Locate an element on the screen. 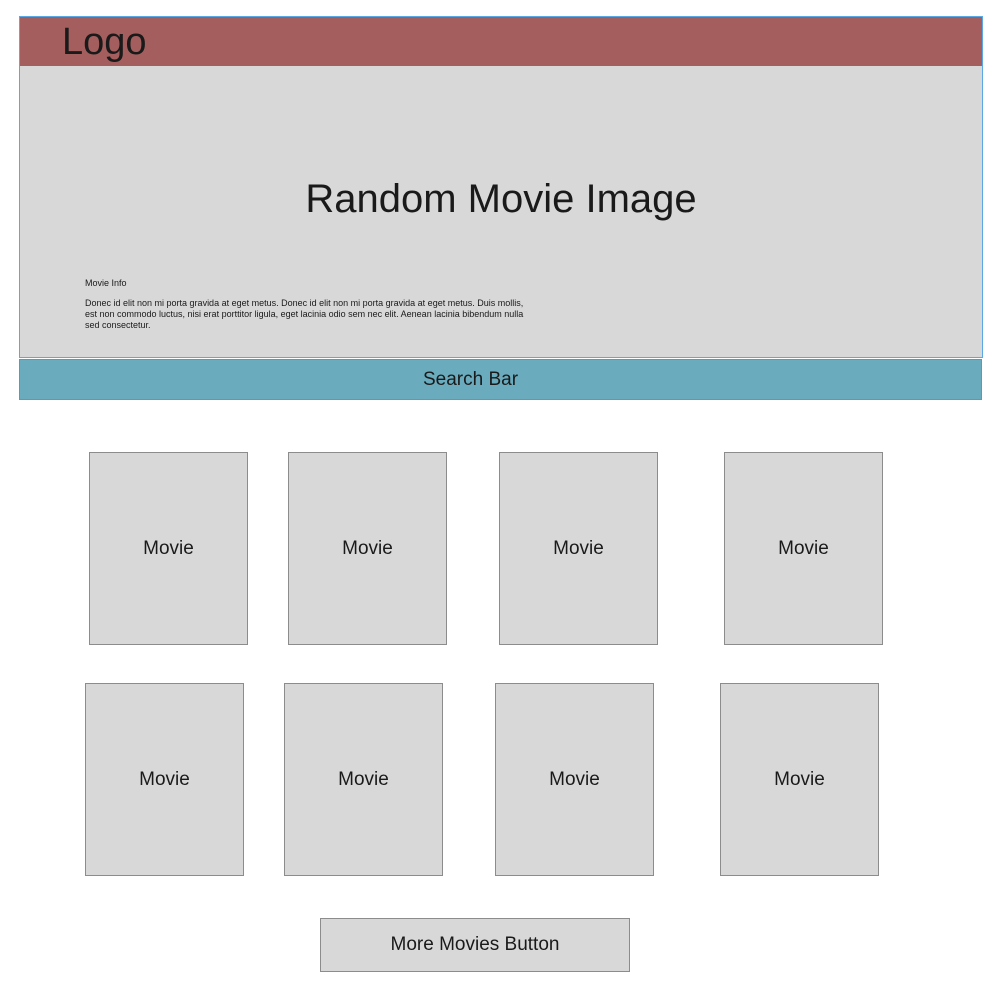 This screenshot has height=998, width=1005. more-movies-button: More Movies Button is located at coordinates (475, 945).